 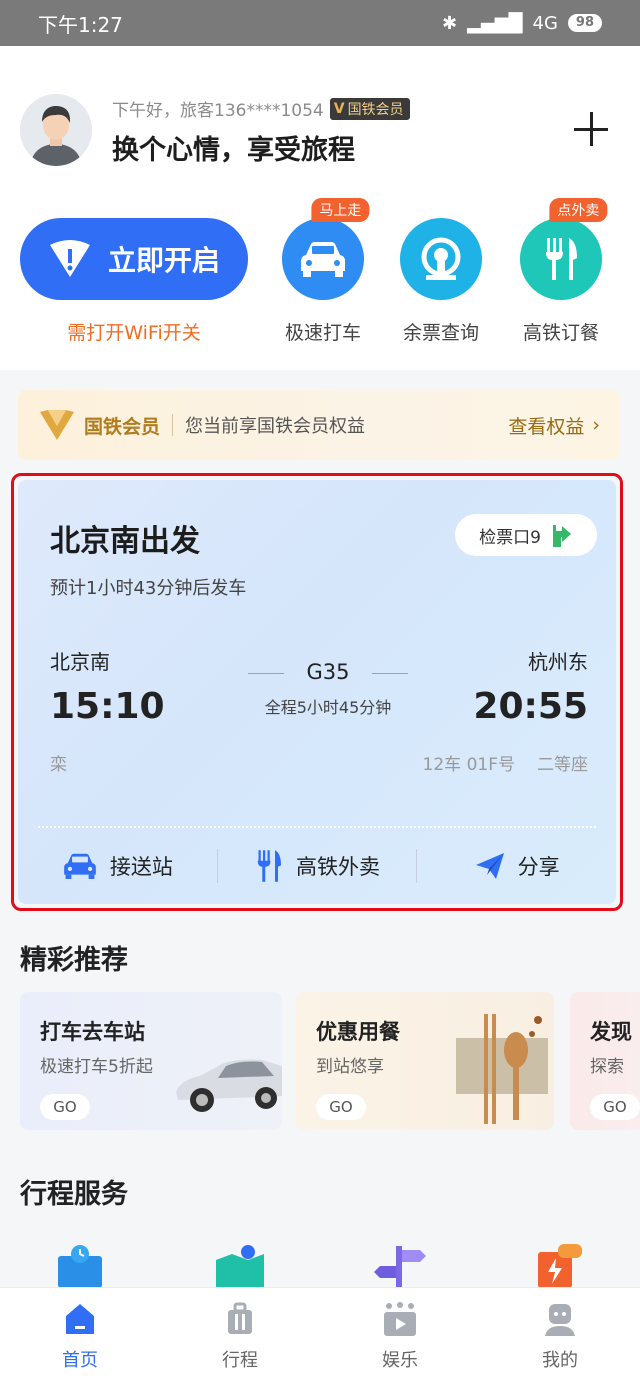 I want to click on plus-icon, so click(x=591, y=129).